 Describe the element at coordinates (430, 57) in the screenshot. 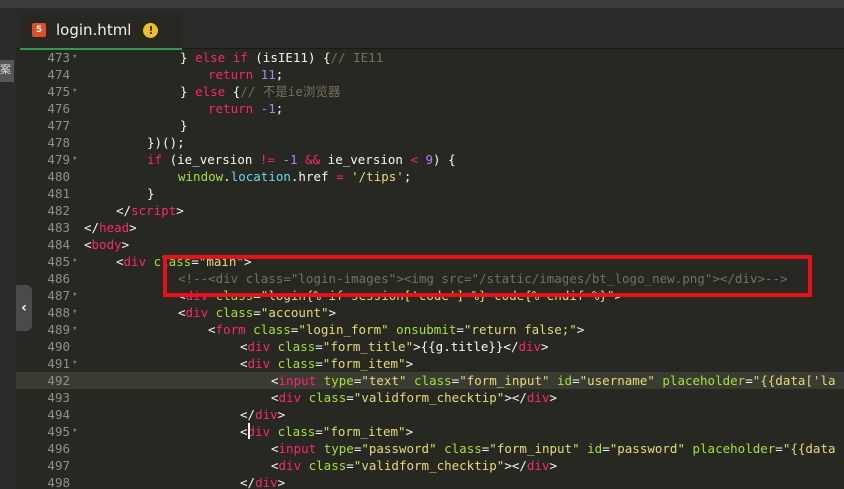

I see `code-line: 473 ▾} else if (isIE11) {// IE11` at that location.